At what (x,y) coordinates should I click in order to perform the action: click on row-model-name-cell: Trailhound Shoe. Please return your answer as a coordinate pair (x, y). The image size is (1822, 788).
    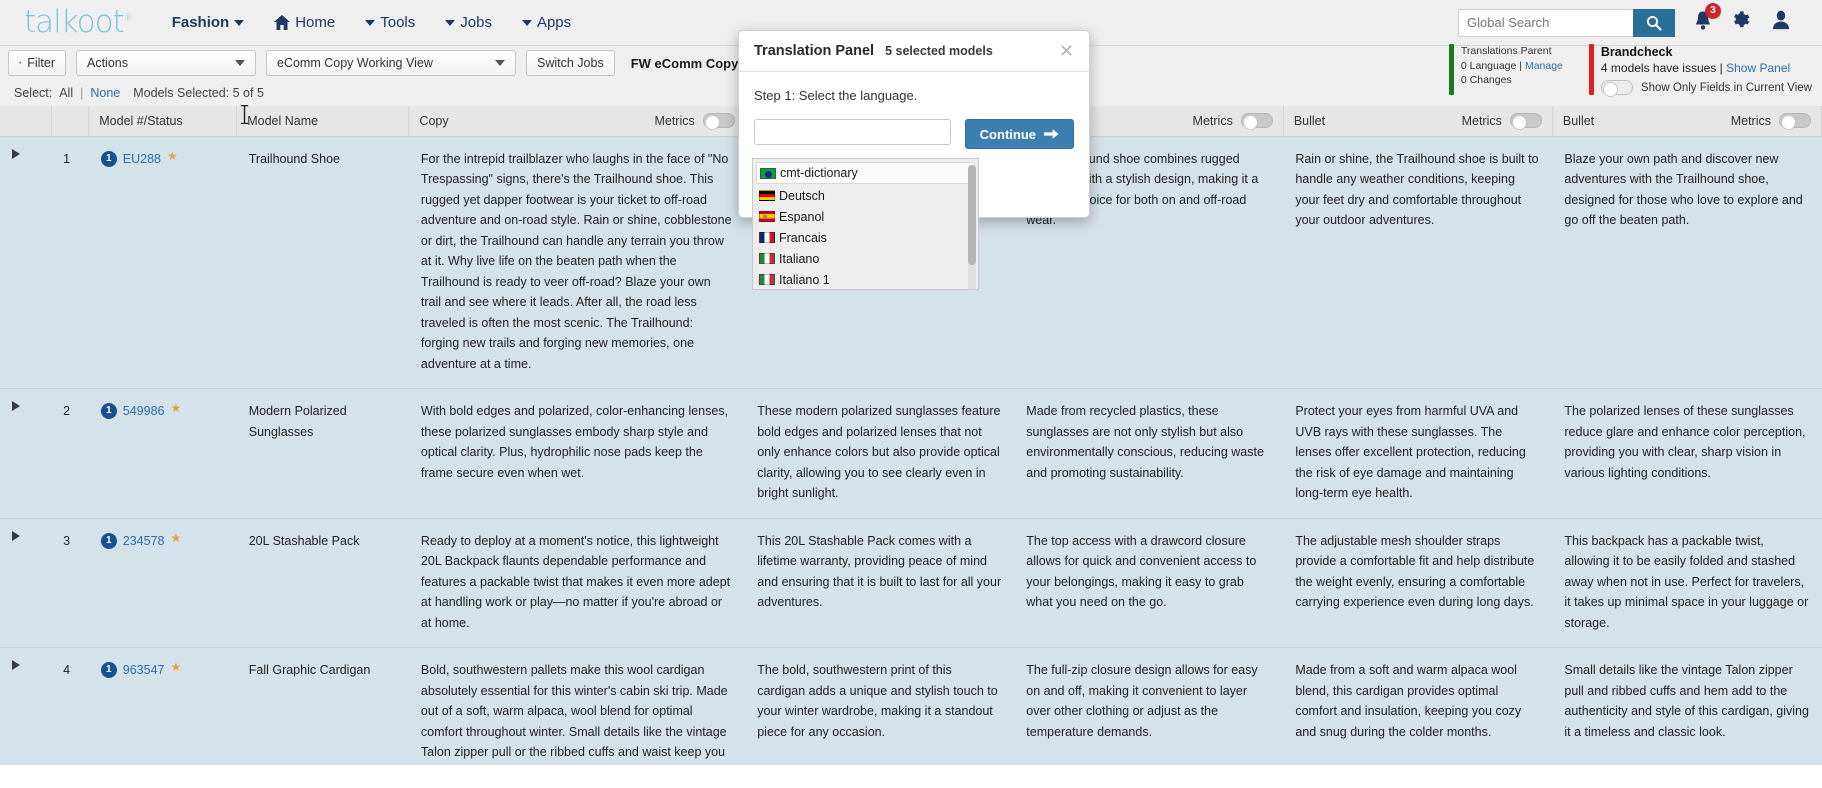
    Looking at the image, I should click on (322, 262).